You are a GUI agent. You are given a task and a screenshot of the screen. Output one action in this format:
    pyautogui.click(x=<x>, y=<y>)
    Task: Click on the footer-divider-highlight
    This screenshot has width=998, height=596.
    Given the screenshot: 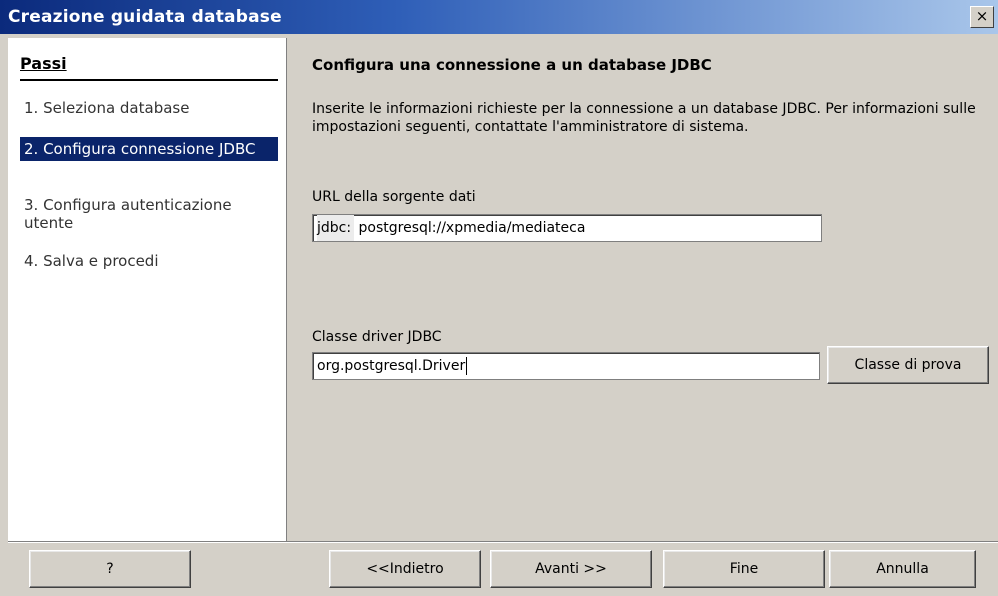 What is the action you would take?
    pyautogui.click(x=503, y=542)
    